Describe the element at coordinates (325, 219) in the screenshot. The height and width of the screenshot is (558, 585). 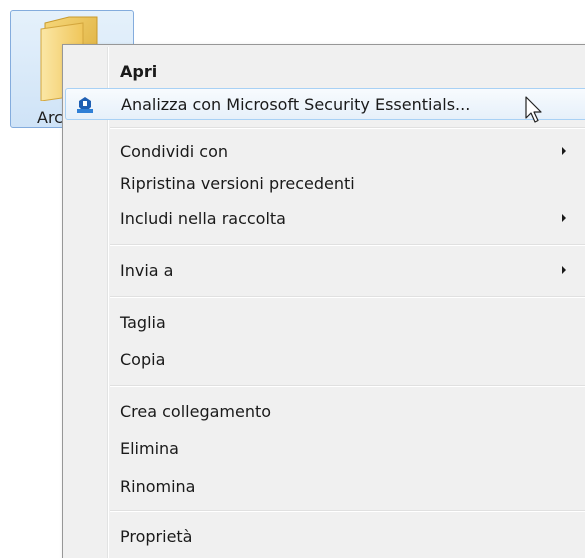
I see `menu-item-includi: Includi nella raccolta` at that location.